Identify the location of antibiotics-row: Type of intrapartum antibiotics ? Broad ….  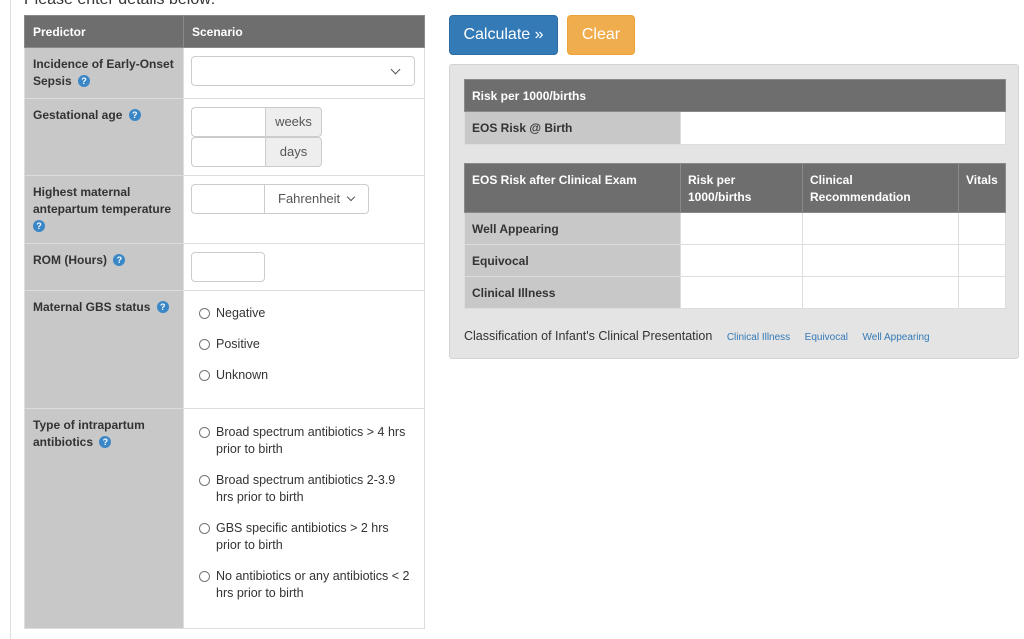
(224, 518).